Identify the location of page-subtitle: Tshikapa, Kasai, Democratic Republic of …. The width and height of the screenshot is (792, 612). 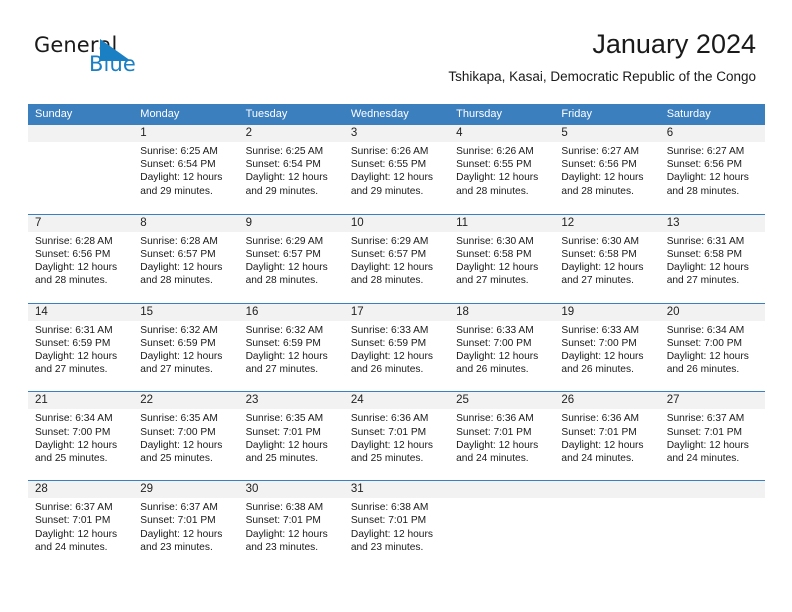
(602, 76).